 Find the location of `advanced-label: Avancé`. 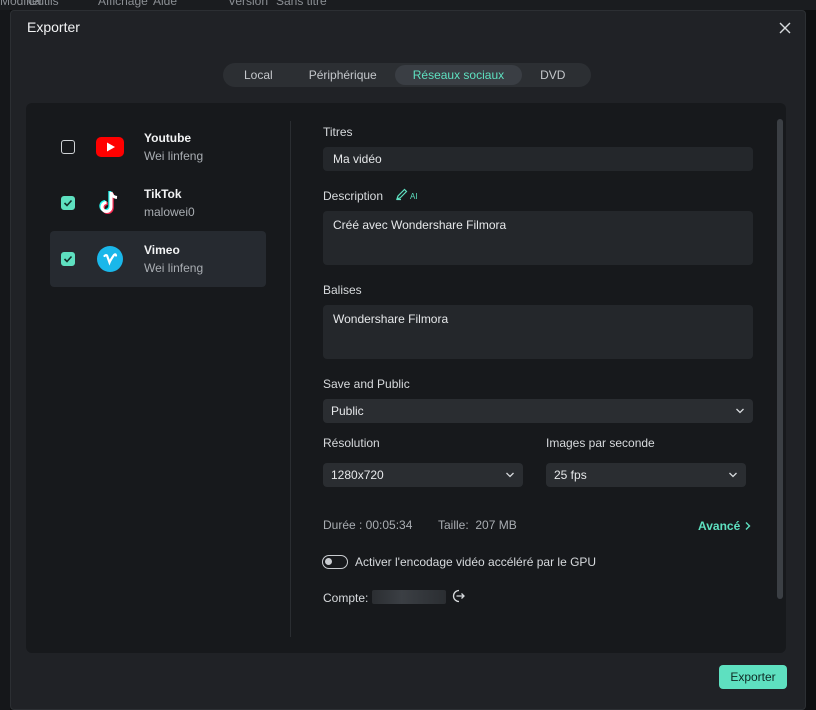

advanced-label: Avancé is located at coordinates (719, 526).